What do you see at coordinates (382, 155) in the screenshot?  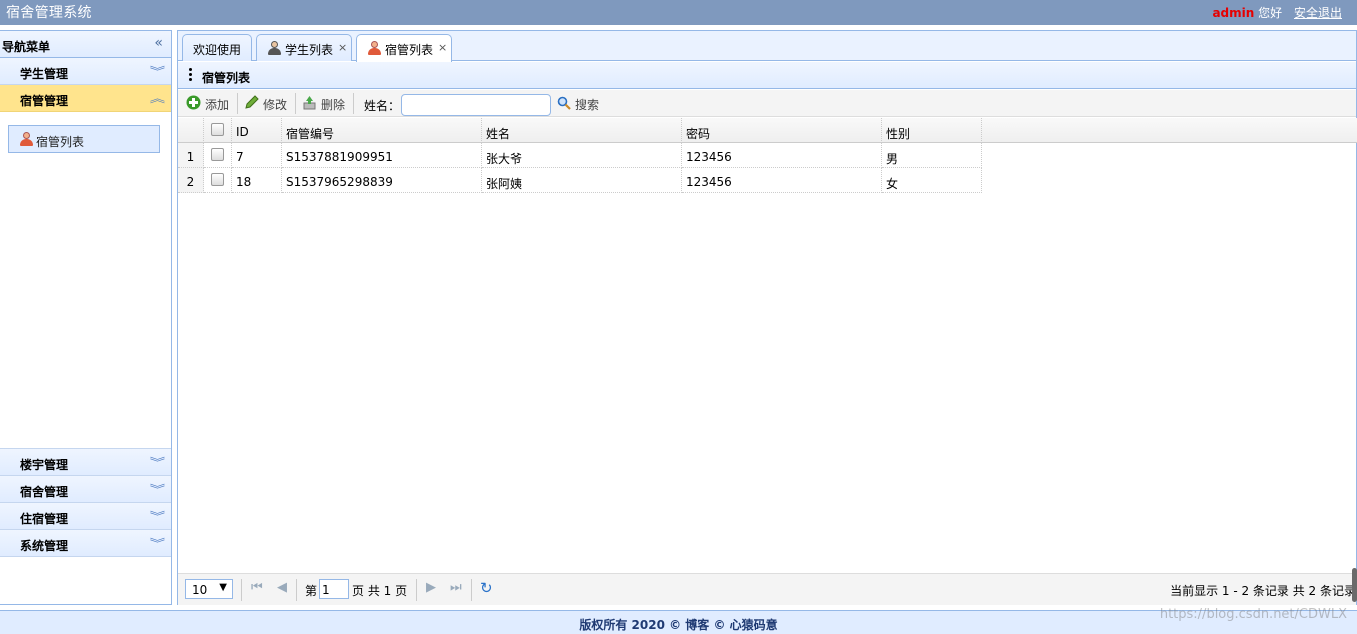 I see `table-cell: S1537881909951` at bounding box center [382, 155].